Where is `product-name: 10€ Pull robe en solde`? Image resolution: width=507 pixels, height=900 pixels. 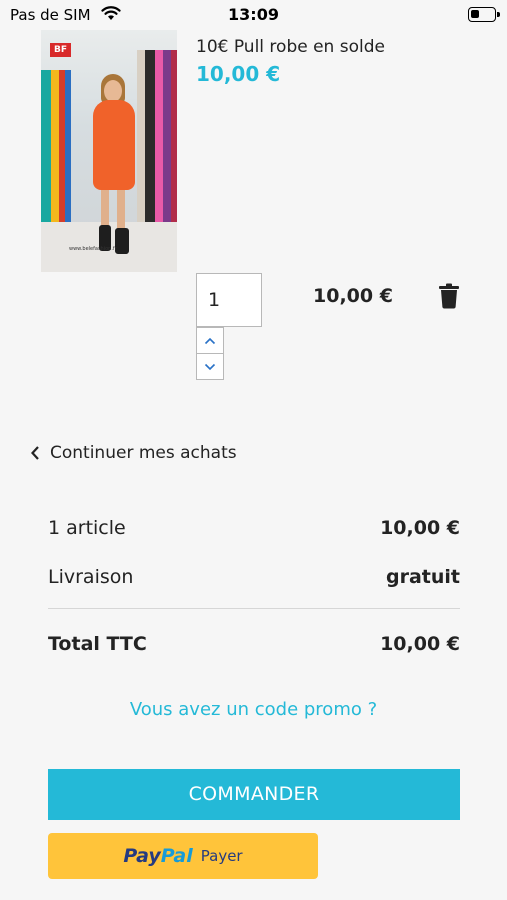
product-name: 10€ Pull robe en solde is located at coordinates (290, 47).